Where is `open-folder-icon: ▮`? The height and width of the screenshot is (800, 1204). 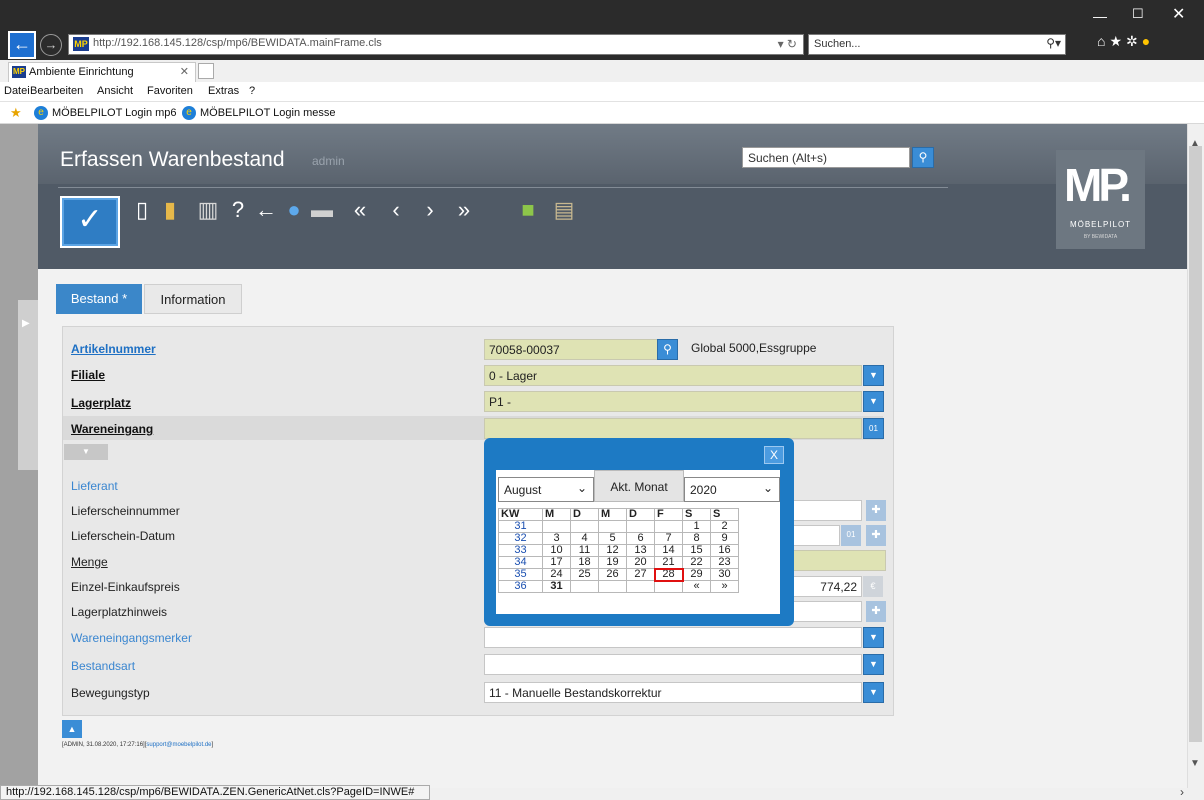 open-folder-icon: ▮ is located at coordinates (170, 210).